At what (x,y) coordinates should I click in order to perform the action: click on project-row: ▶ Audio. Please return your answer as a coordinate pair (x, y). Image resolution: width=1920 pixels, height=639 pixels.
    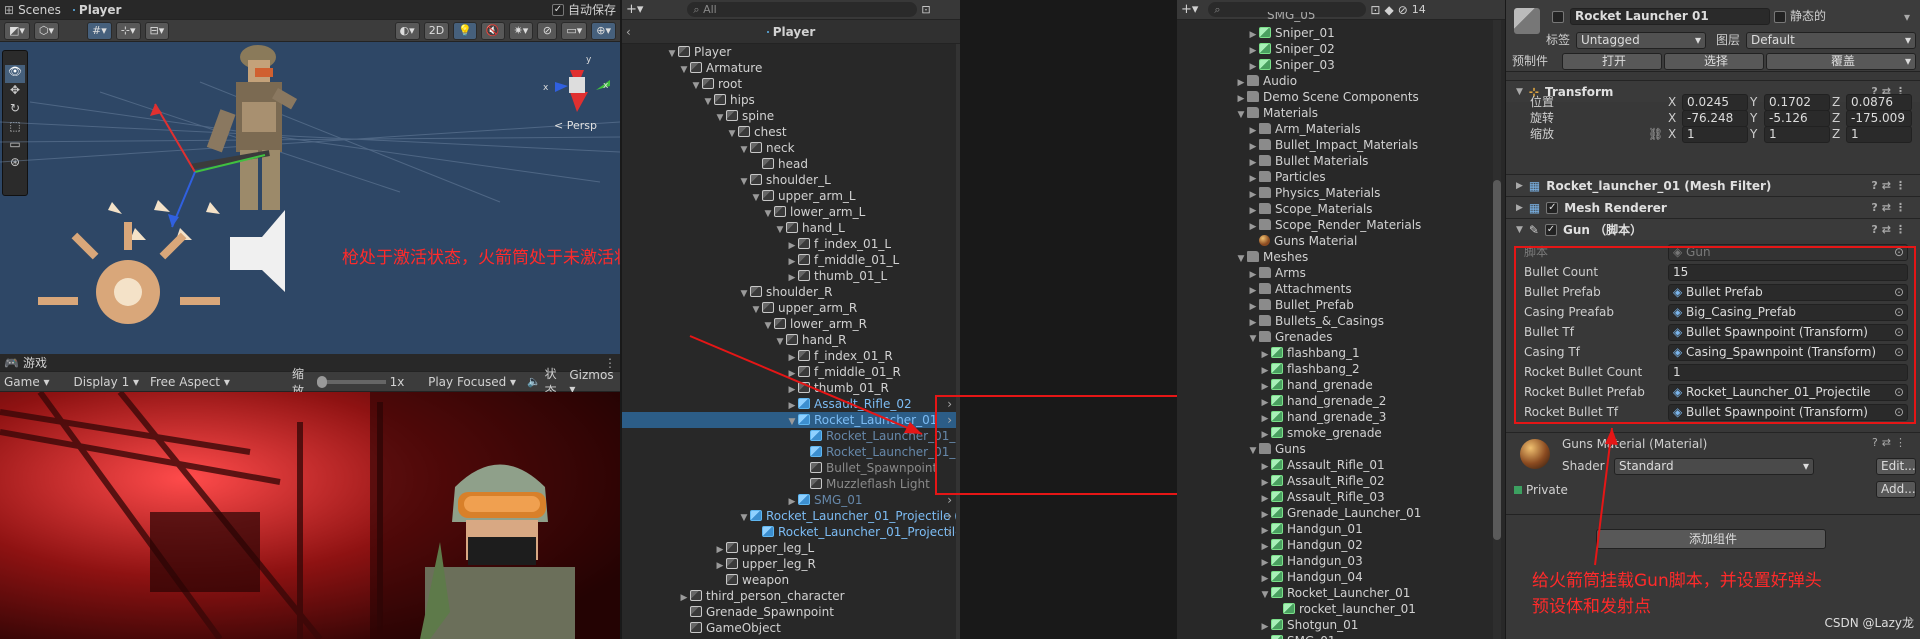
    Looking at the image, I should click on (1341, 81).